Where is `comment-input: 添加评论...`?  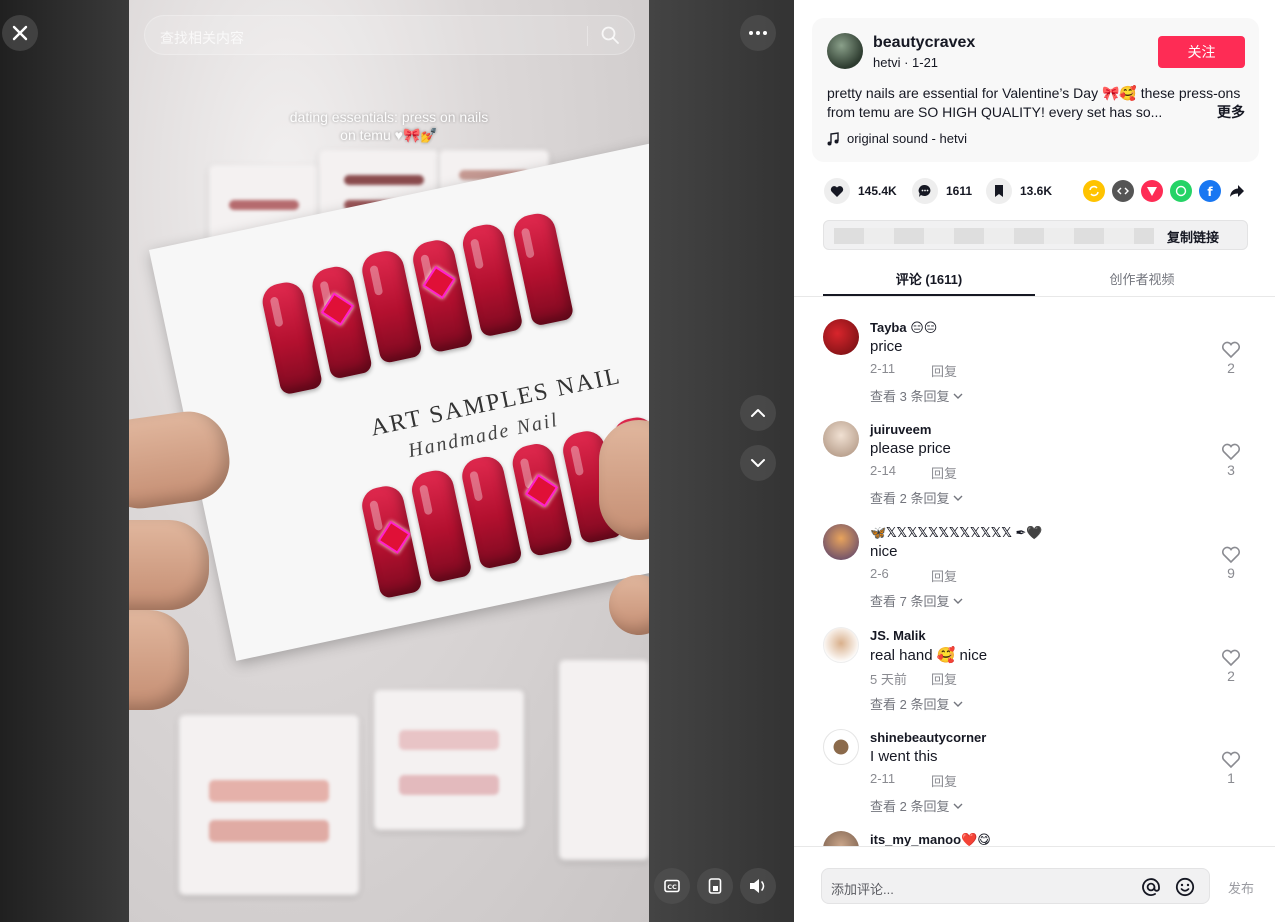
comment-input: 添加评论... is located at coordinates (1015, 886).